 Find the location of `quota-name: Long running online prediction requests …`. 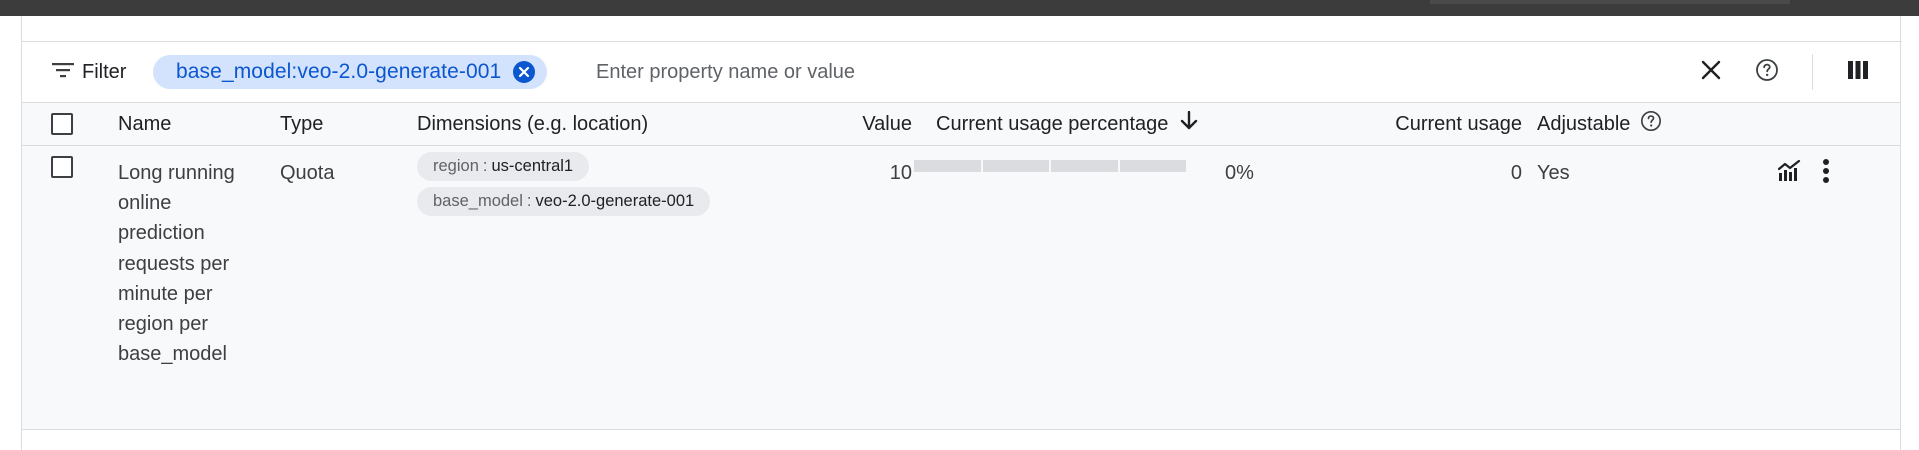

quota-name: Long running online prediction requests … is located at coordinates (183, 263).